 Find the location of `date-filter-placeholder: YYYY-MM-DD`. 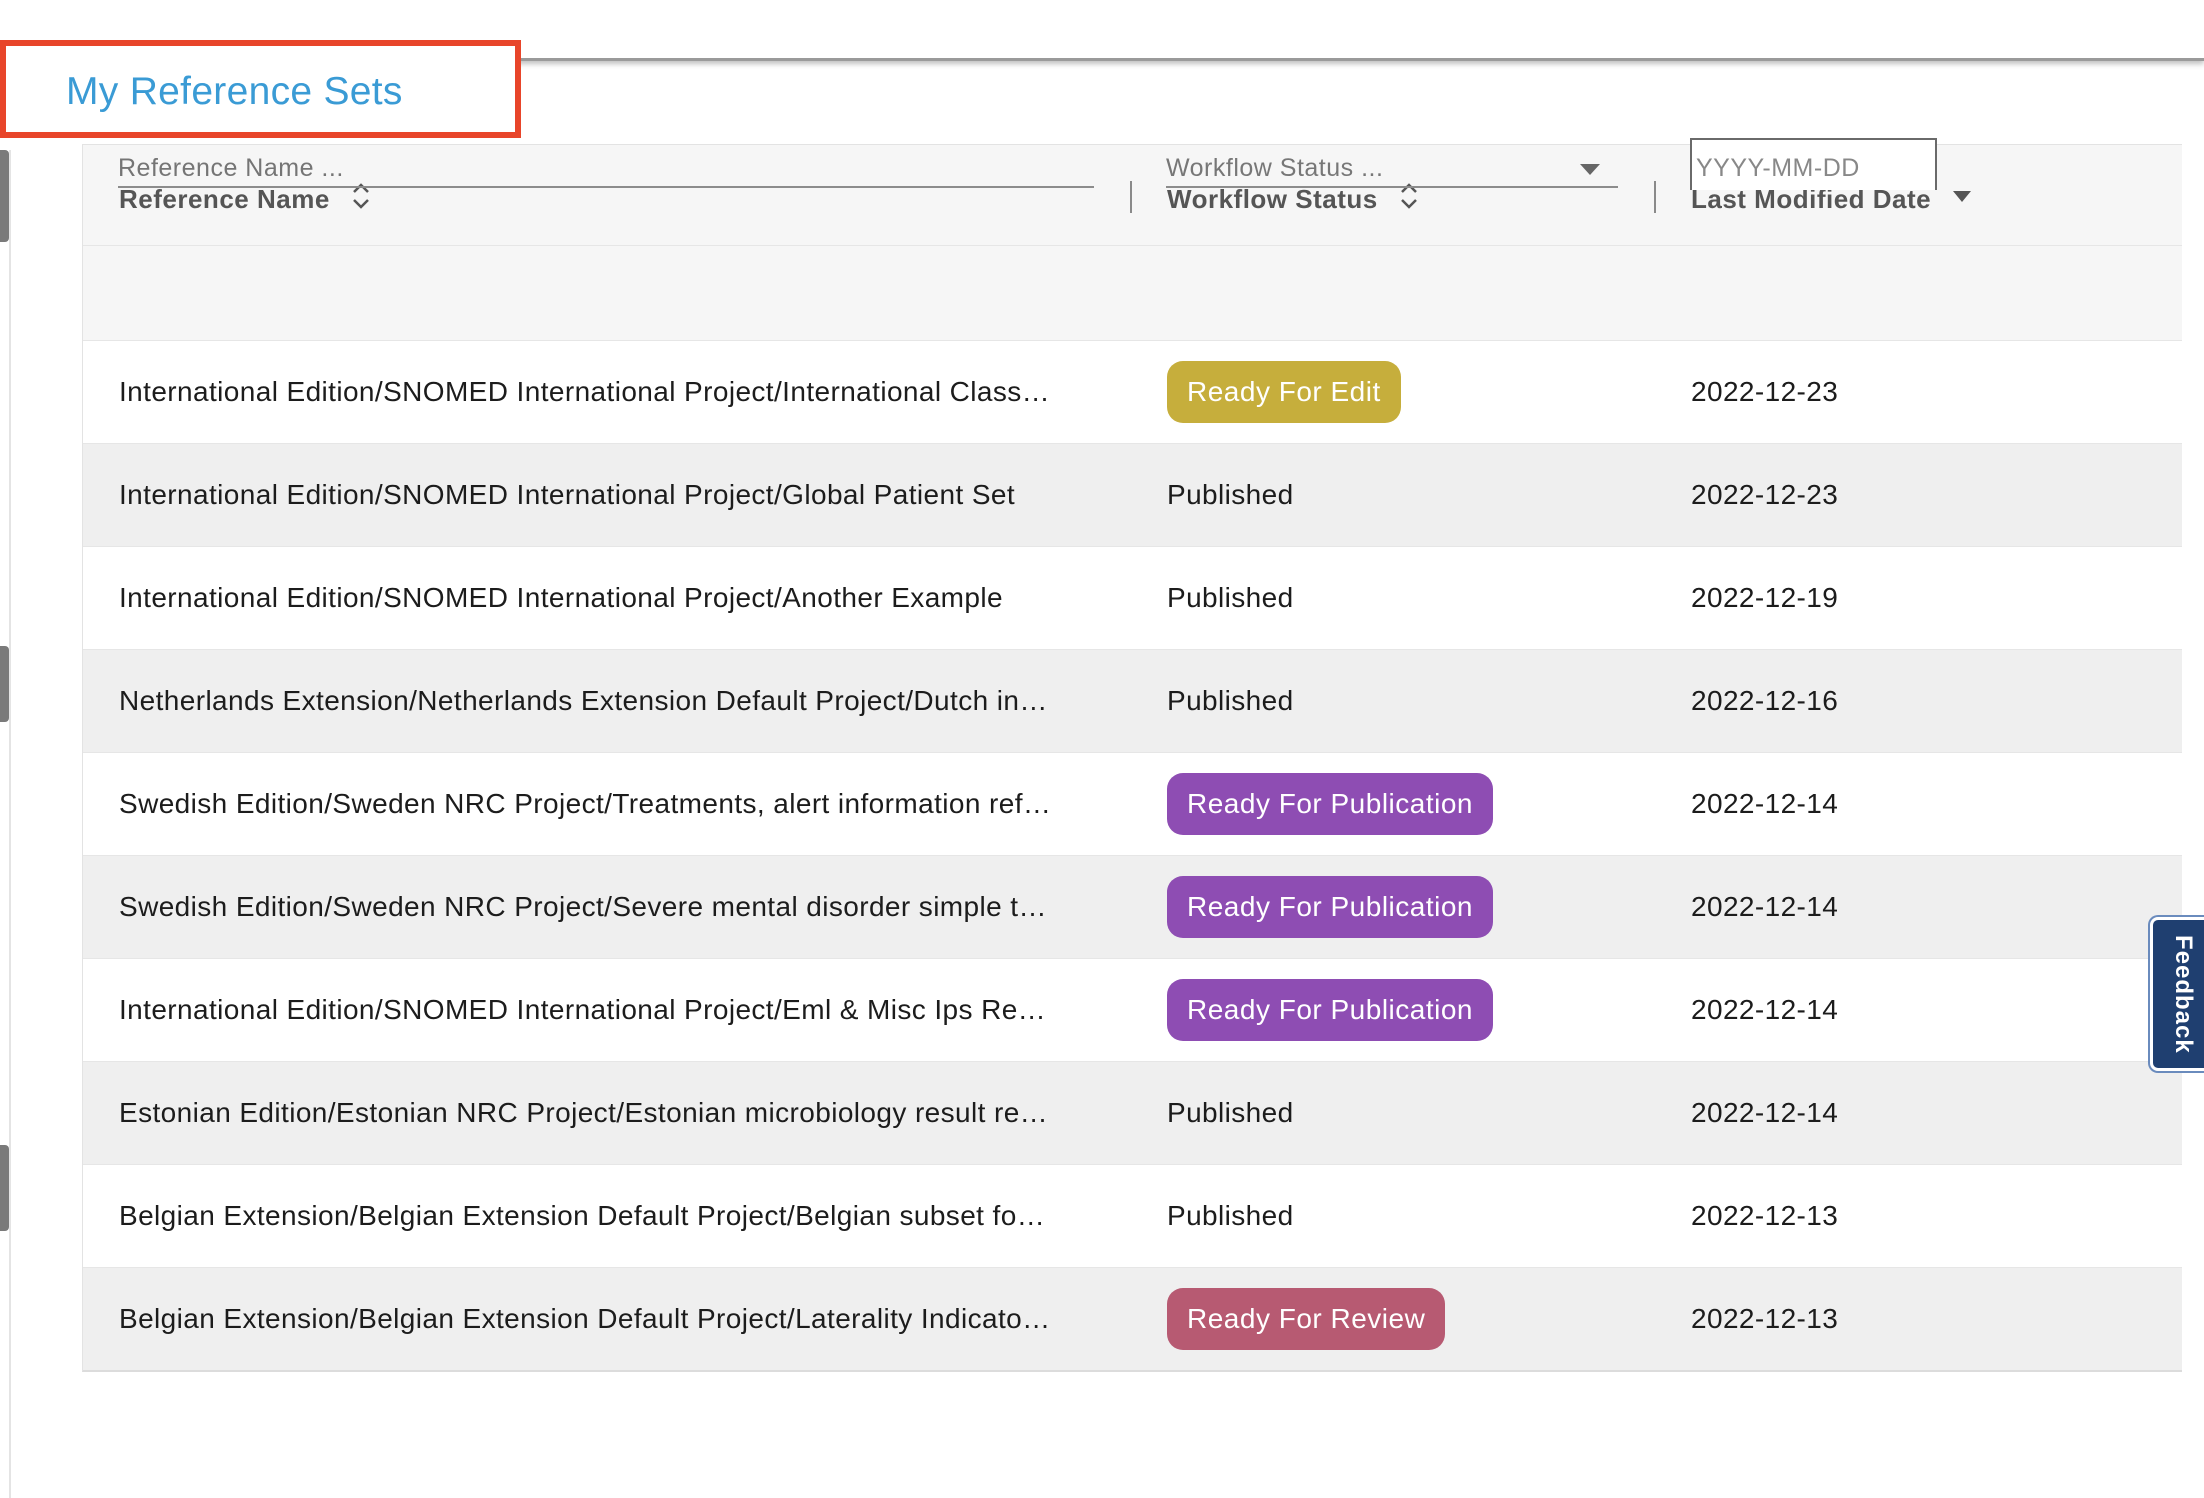

date-filter-placeholder: YYYY-MM-DD is located at coordinates (1778, 168).